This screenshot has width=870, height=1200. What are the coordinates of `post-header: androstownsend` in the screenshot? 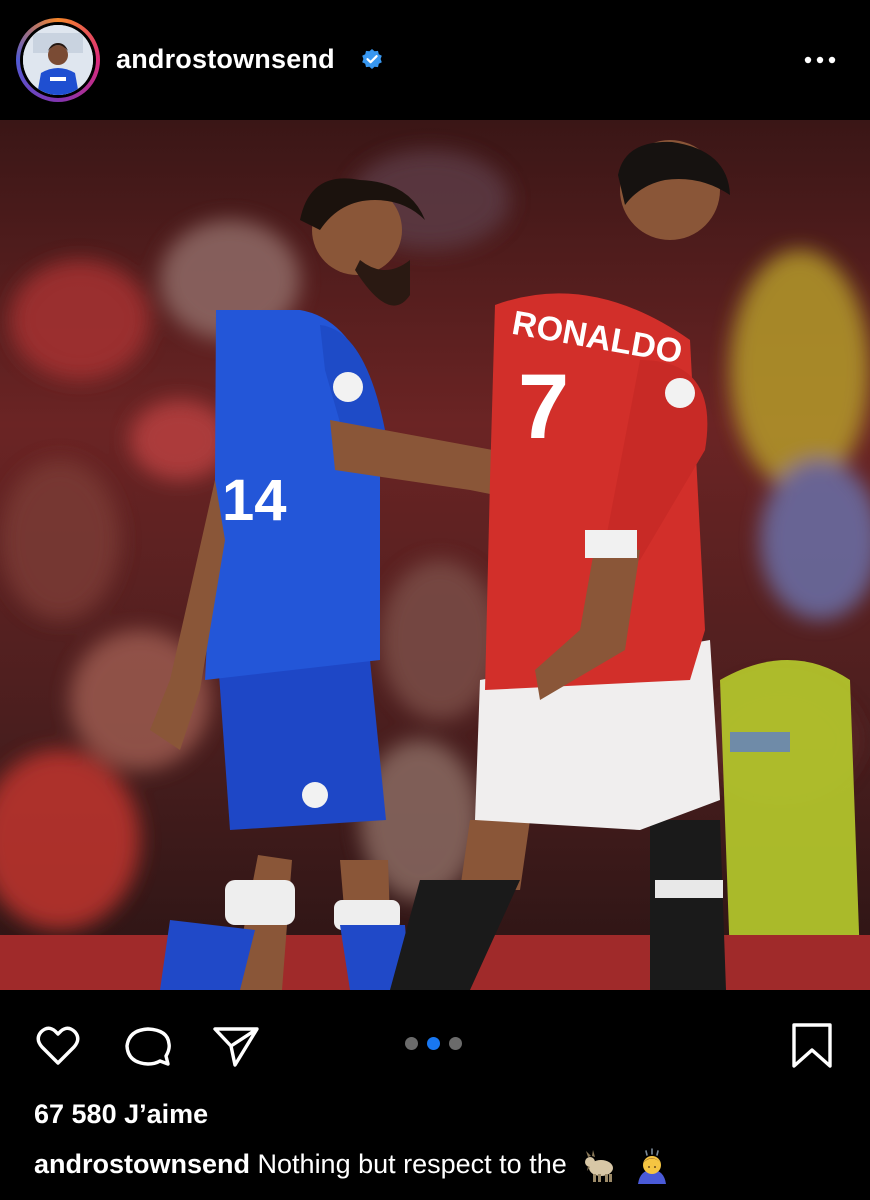 It's located at (435, 60).